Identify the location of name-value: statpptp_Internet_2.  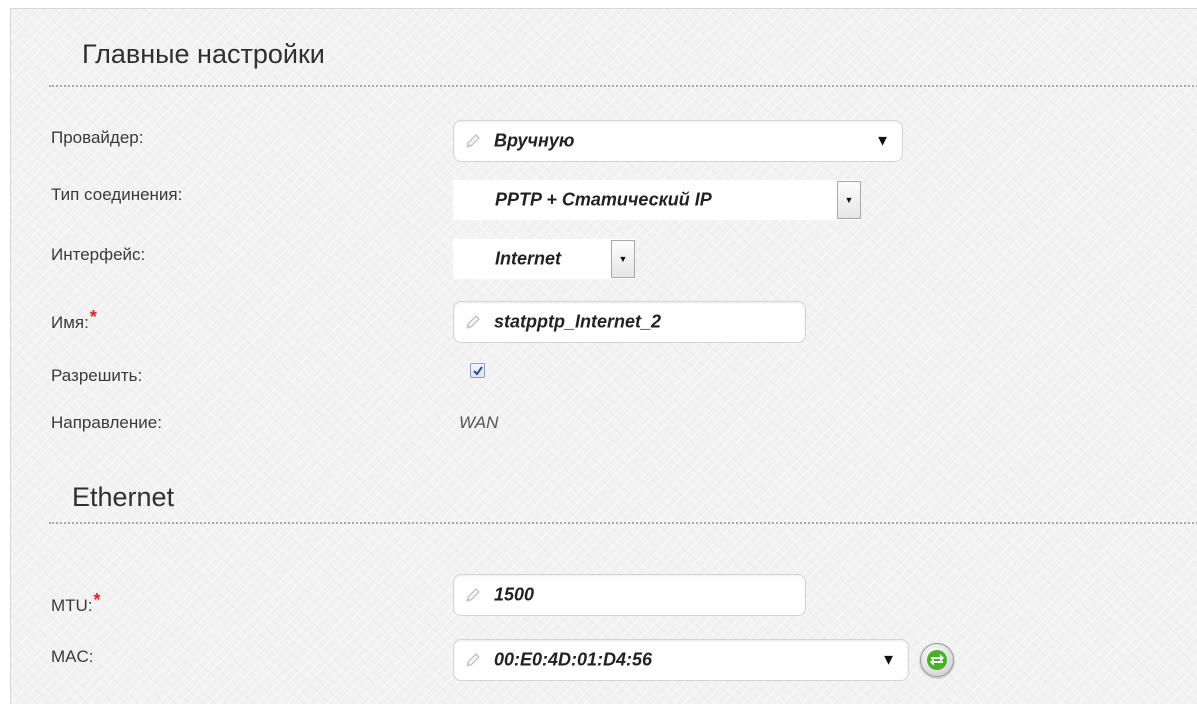
(578, 321).